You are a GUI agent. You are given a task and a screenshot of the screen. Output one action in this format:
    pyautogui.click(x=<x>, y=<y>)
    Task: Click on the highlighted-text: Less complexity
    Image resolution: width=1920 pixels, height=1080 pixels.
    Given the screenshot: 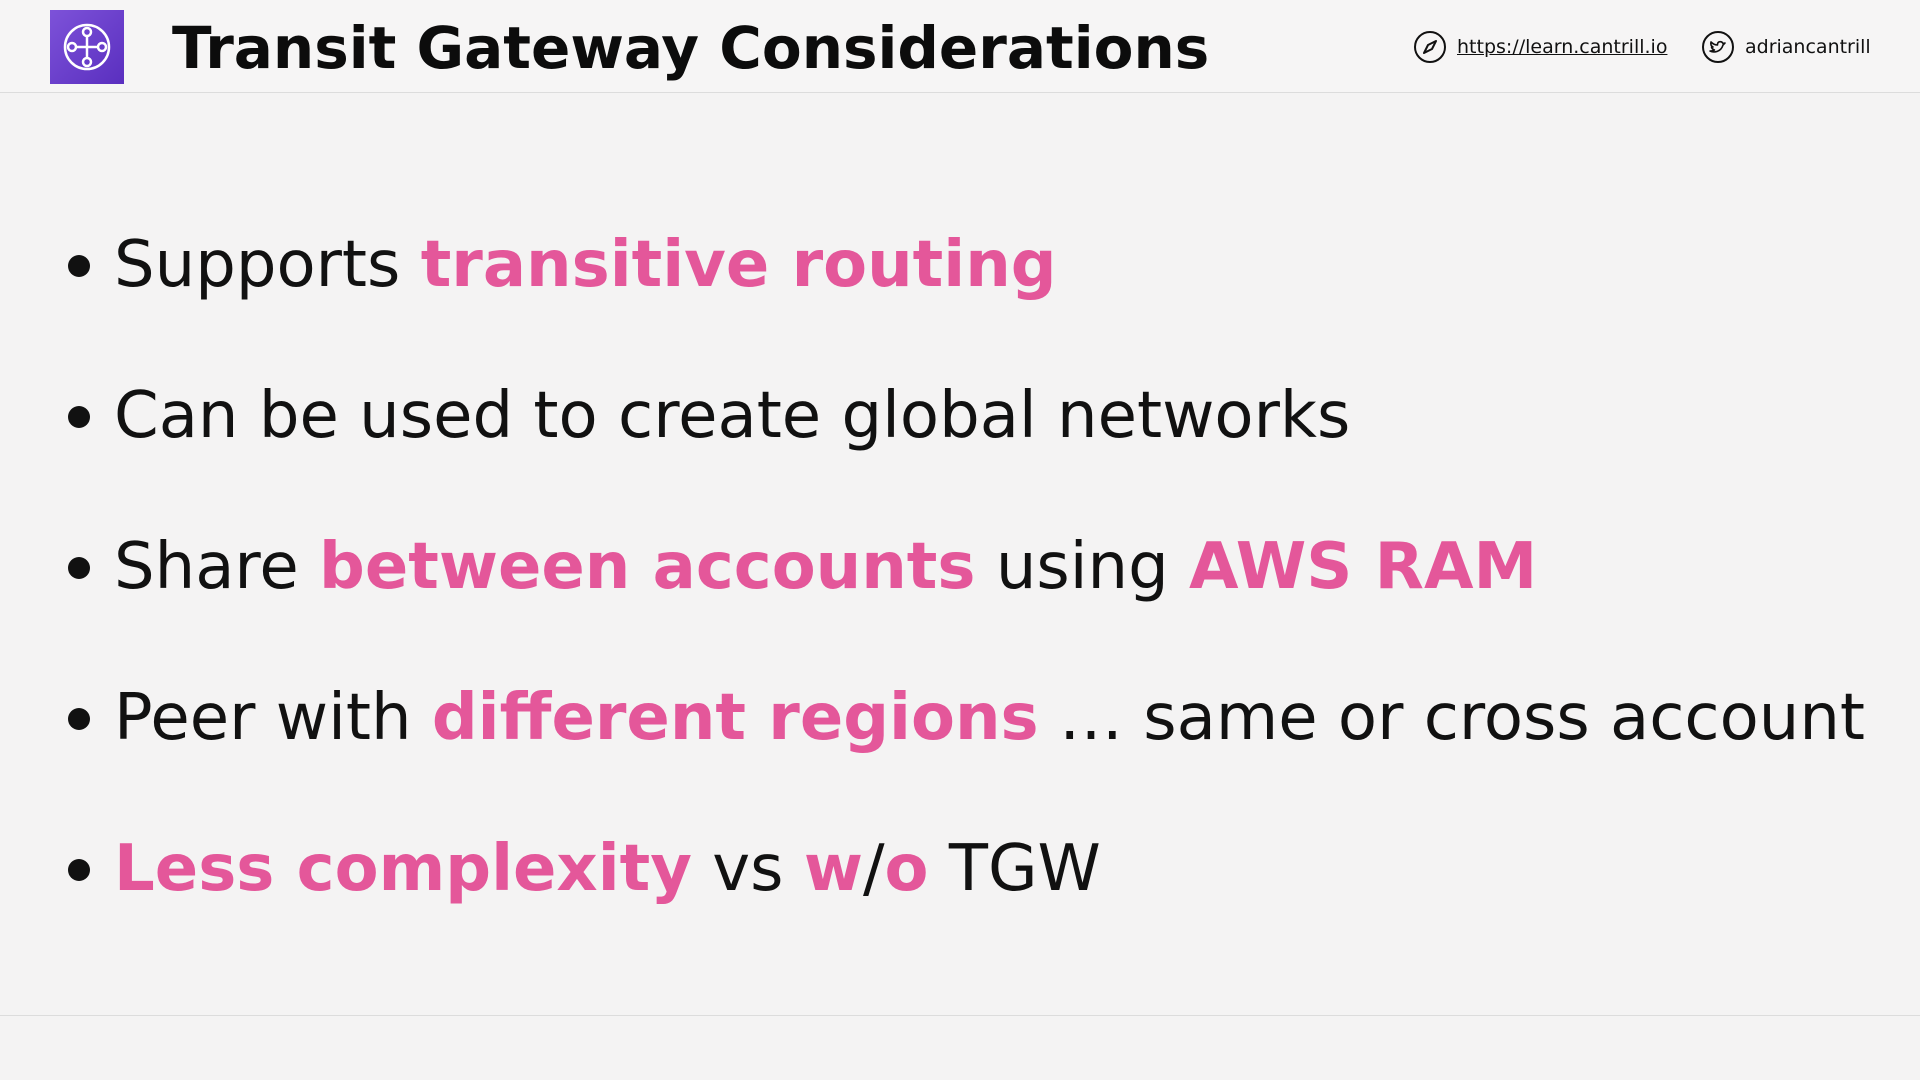 What is the action you would take?
    pyautogui.click(x=403, y=869)
    